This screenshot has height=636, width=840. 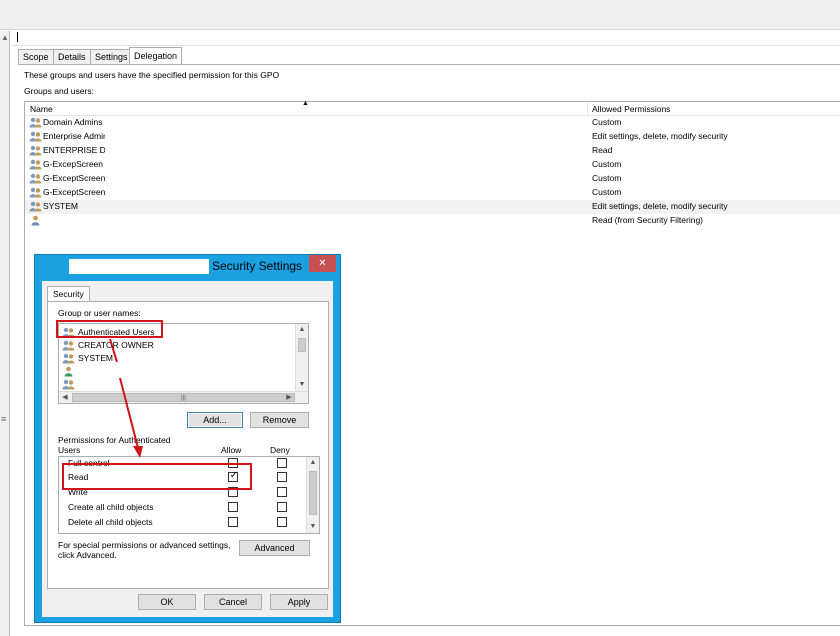 What do you see at coordinates (109, 329) in the screenshot?
I see `highlight-authenticated-users` at bounding box center [109, 329].